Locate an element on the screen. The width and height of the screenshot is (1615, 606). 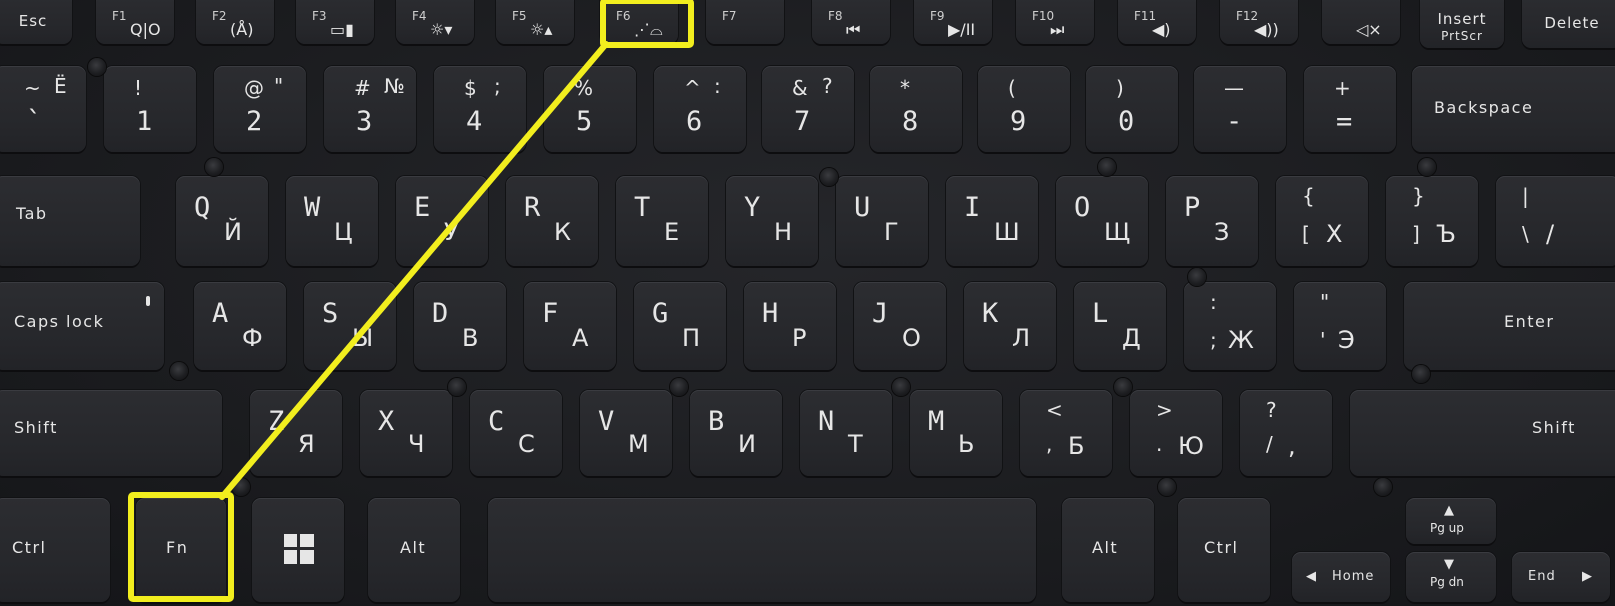
letter-key-10: ? /, is located at coordinates (1286, 433).